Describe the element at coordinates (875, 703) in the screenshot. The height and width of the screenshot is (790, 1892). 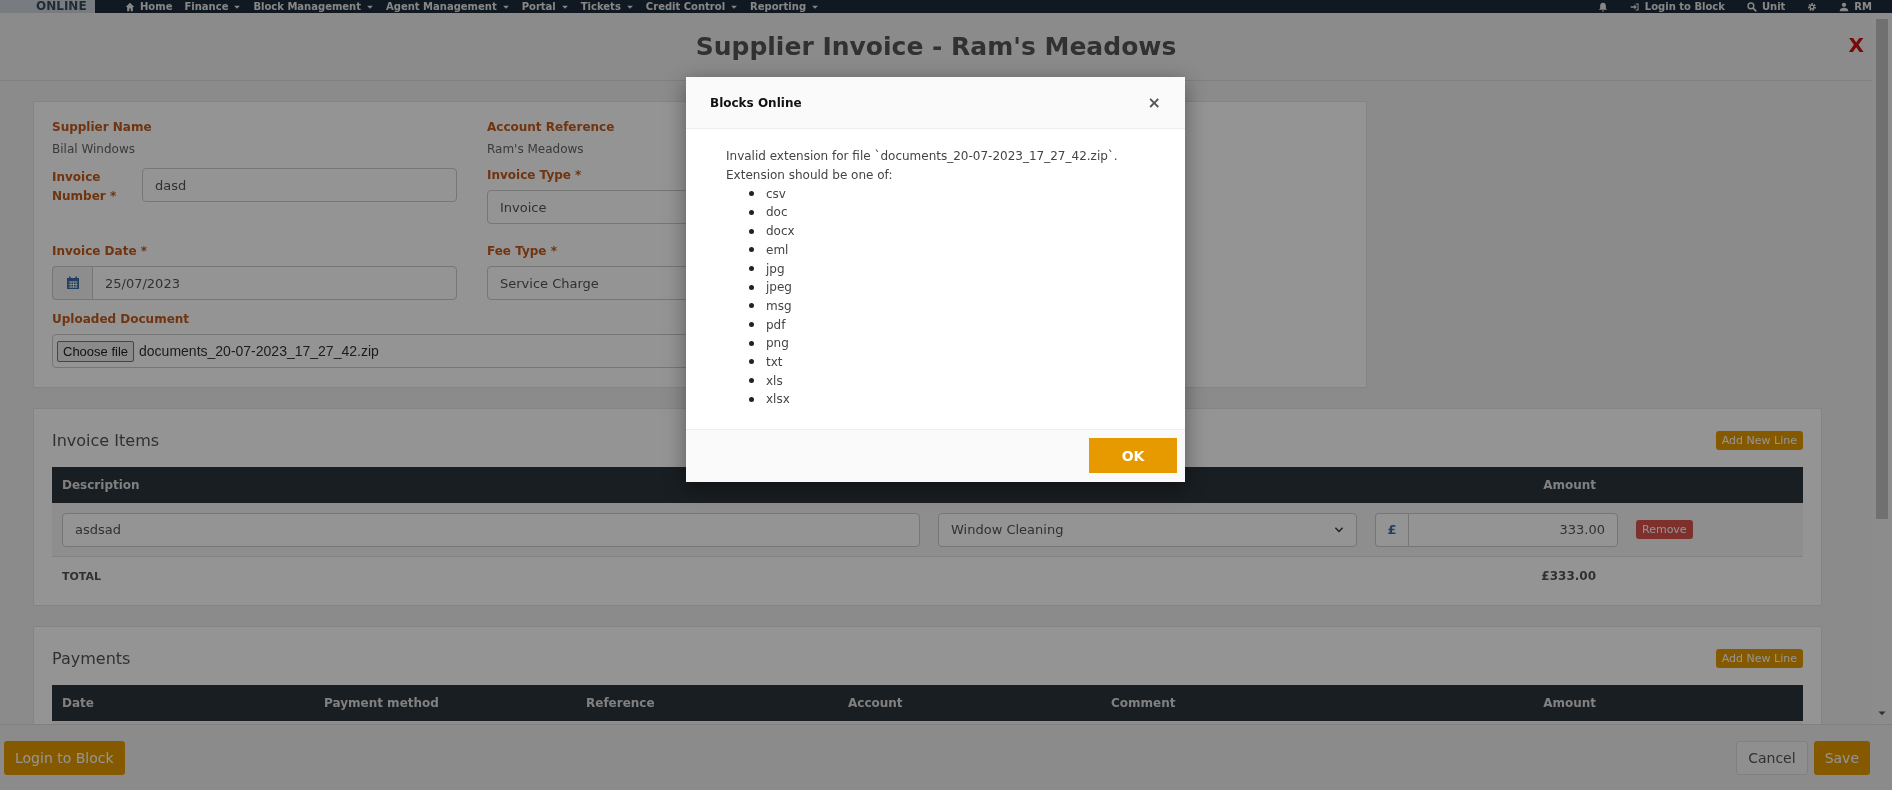
I see `column-header: Account` at that location.